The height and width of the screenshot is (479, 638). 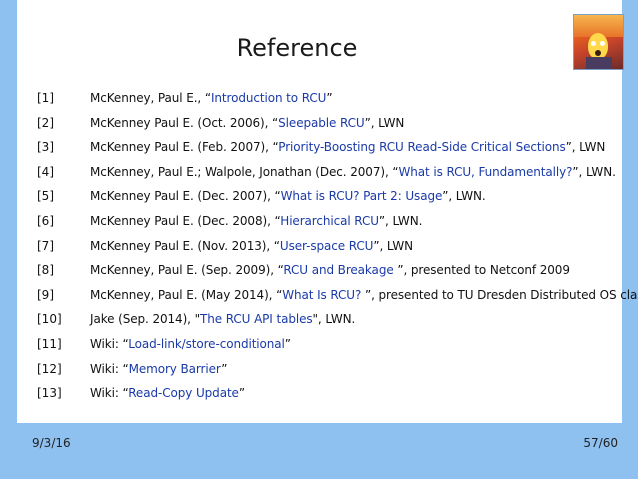 I want to click on reference-number: [4], so click(x=45, y=171).